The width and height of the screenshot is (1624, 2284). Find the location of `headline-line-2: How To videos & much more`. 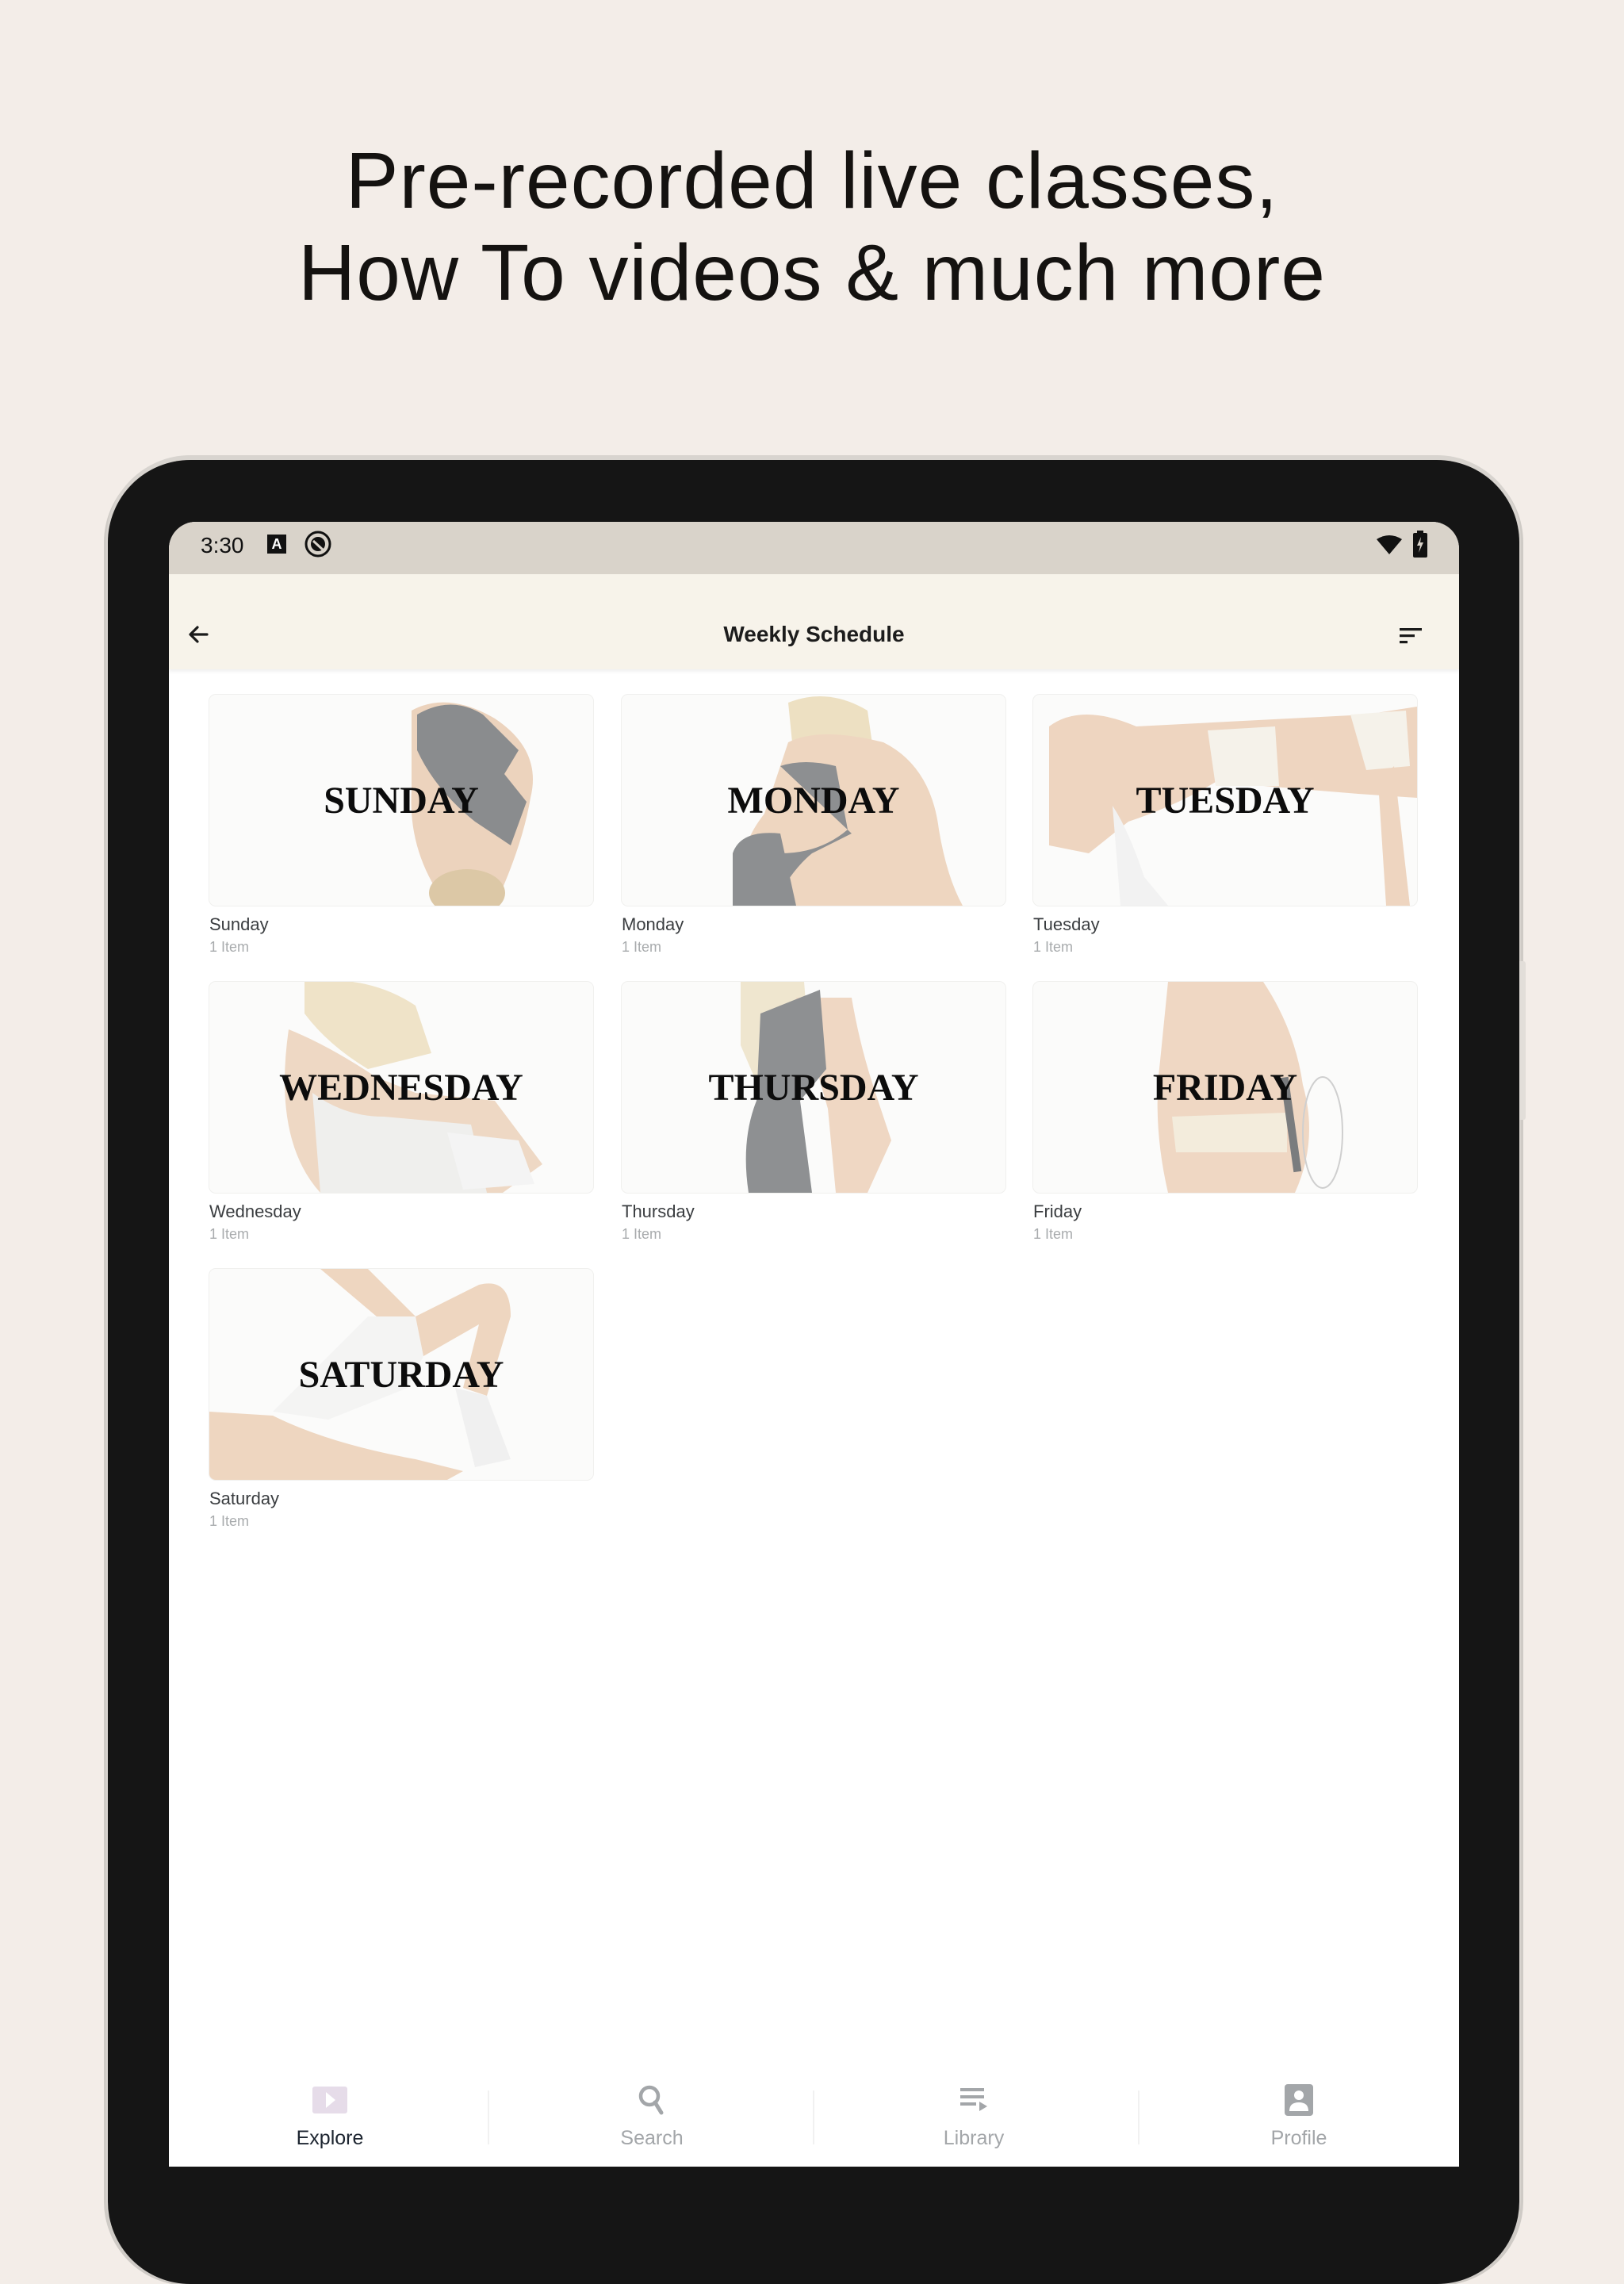

headline-line-2: How To videos & much more is located at coordinates (812, 272).